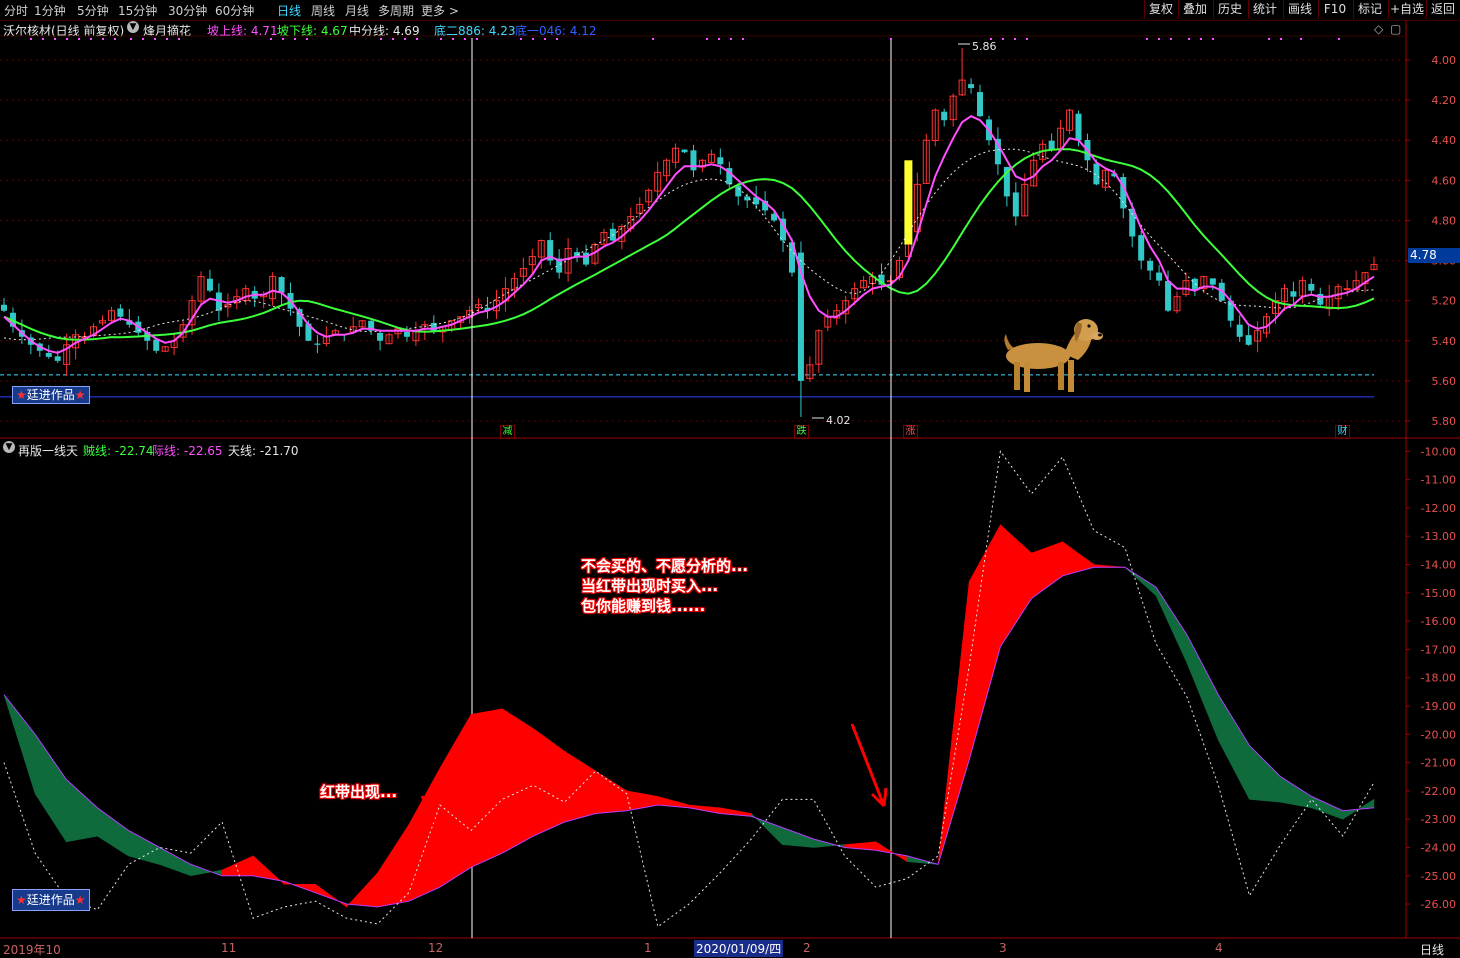 This screenshot has height=958, width=1460. I want to click on author-badge-main: ★廷进作品★, so click(51, 395).